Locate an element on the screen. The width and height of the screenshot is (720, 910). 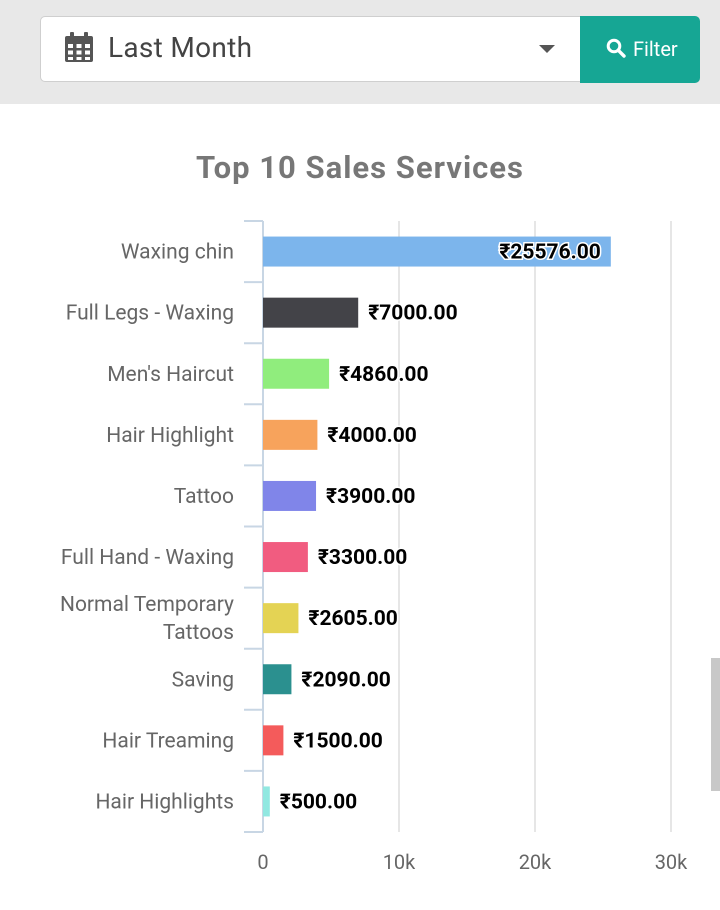
data-label: ₹2090.00 is located at coordinates (345, 680).